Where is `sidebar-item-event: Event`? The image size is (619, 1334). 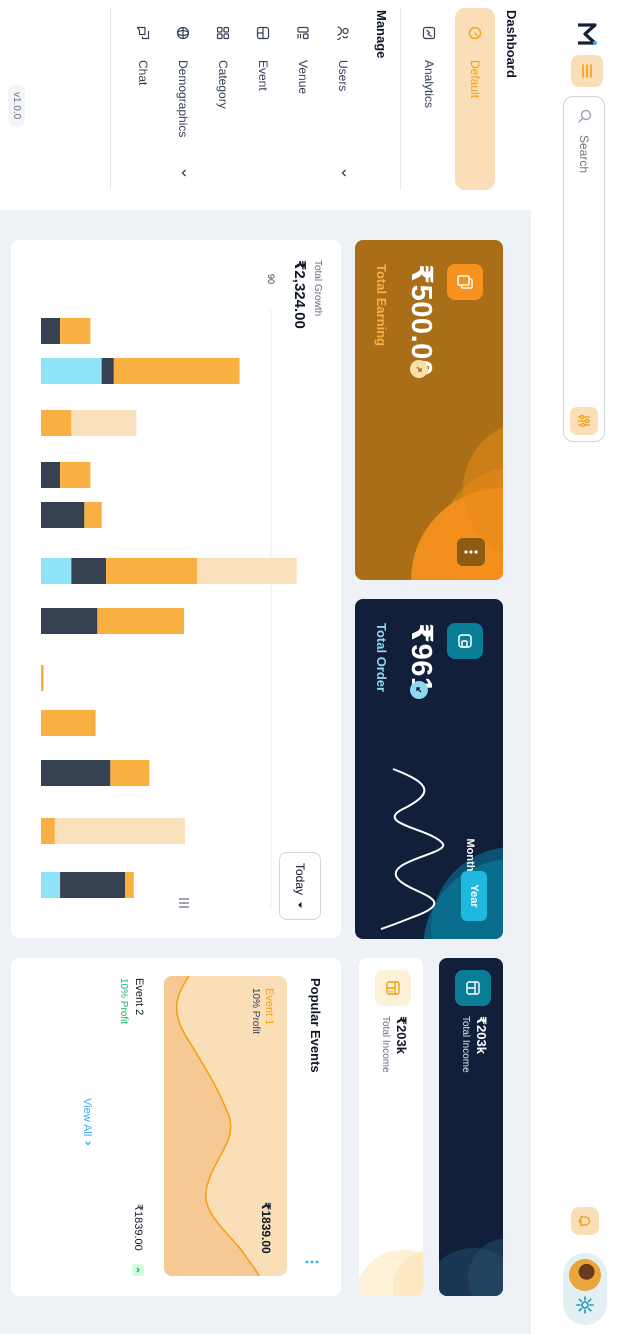
sidebar-item-event: Event is located at coordinates (263, 99).